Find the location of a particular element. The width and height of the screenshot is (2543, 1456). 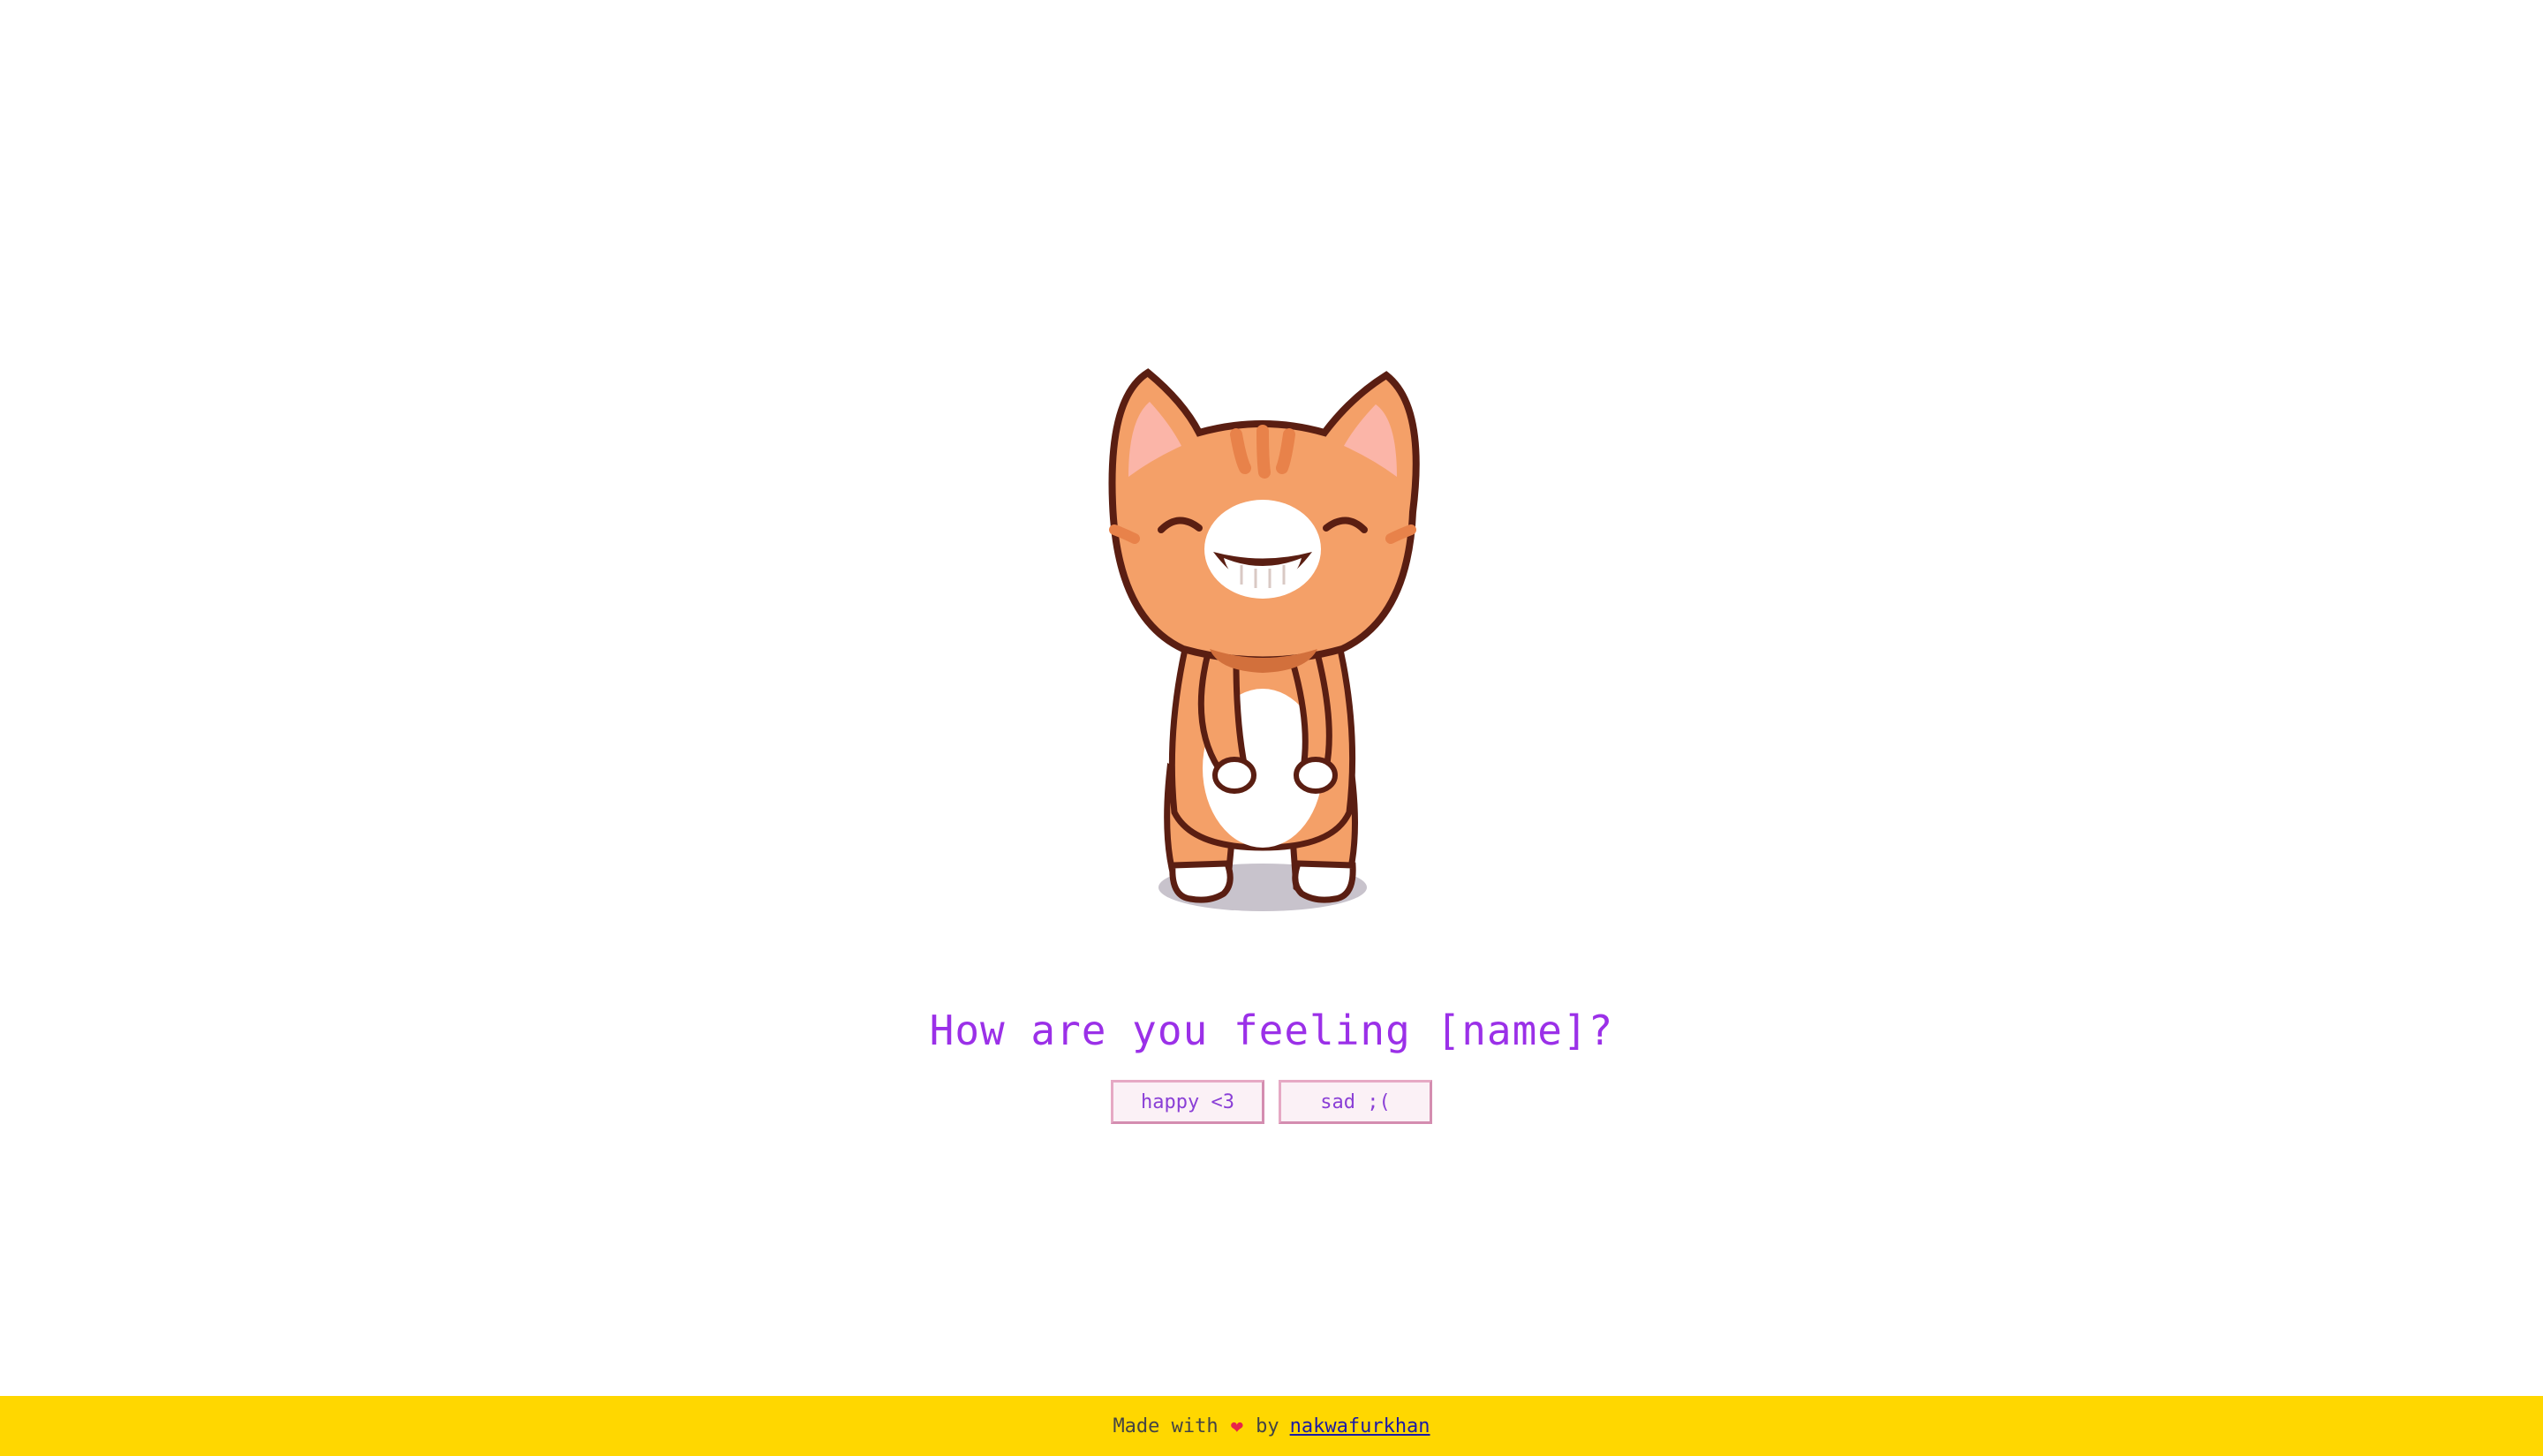

mood-buttons: happy <3 sad ;( is located at coordinates (1271, 1102).